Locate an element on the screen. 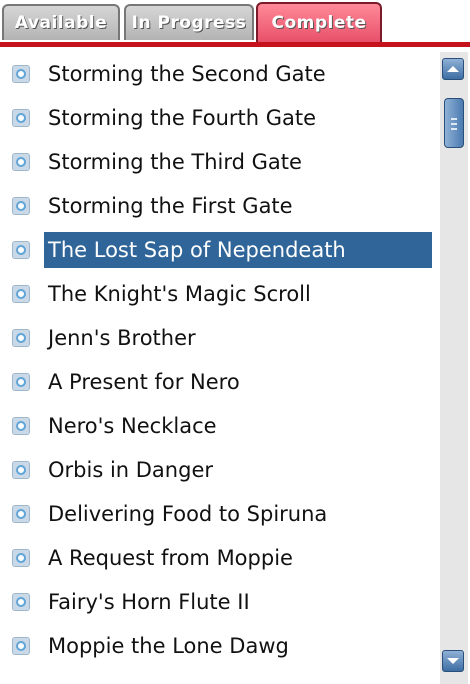 This screenshot has height=684, width=470. quest-label: Delivering Food to Spiruna is located at coordinates (188, 514).